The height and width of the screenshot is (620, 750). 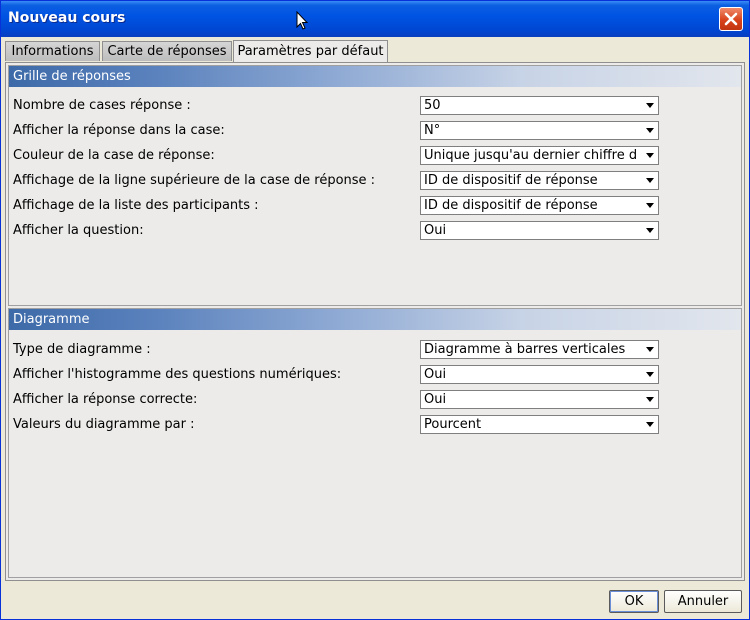 What do you see at coordinates (375, 400) in the screenshot?
I see `setting-row: Afficher la réponse correcte: Oui` at bounding box center [375, 400].